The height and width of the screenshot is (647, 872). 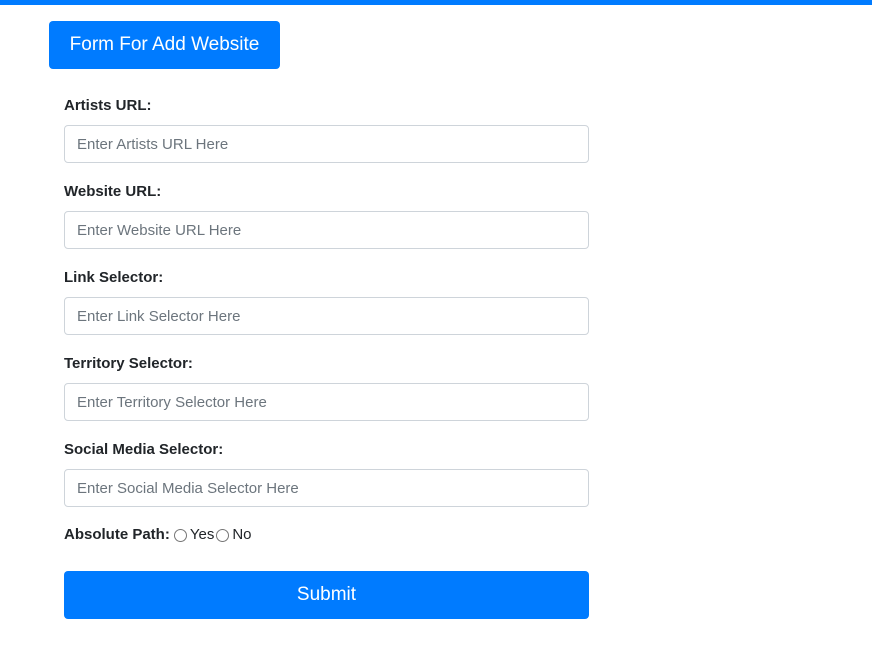 What do you see at coordinates (180, 535) in the screenshot?
I see `absolute-path-yes-radio` at bounding box center [180, 535].